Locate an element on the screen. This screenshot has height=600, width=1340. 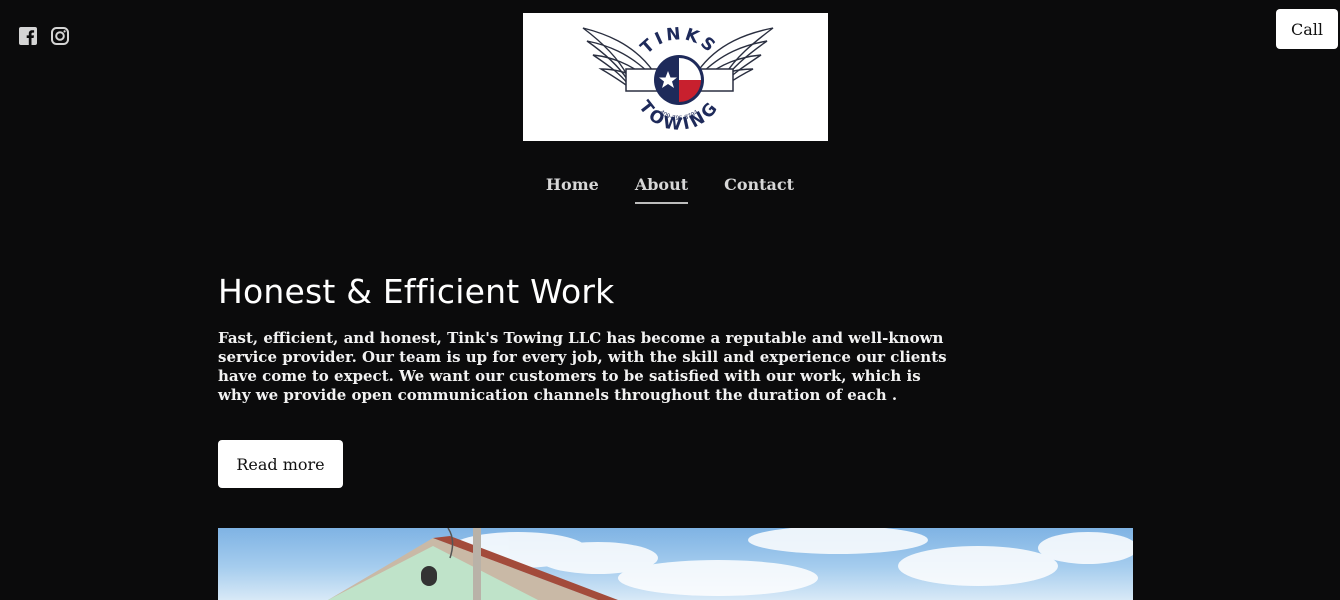
call-button: Call is located at coordinates (1307, 29).